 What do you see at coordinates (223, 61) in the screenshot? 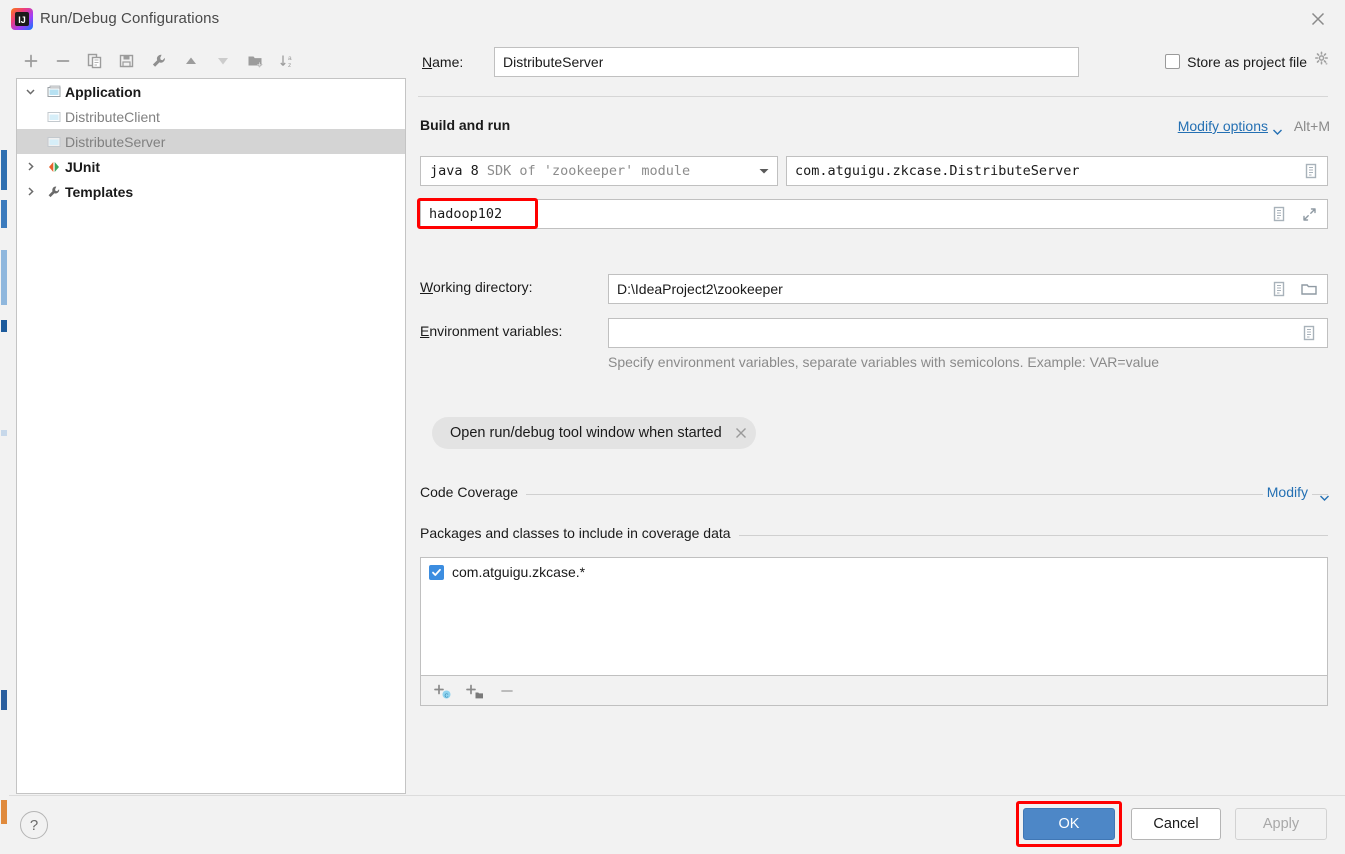
I see `move-down-button` at bounding box center [223, 61].